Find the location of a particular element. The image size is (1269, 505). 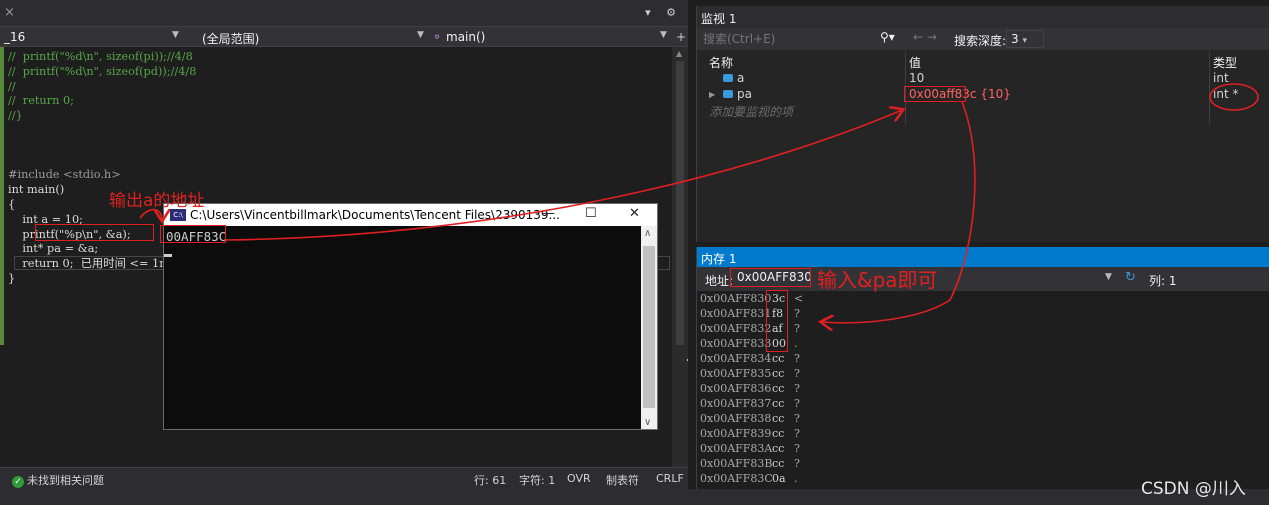

watch-row-pa: ▶ pa 0x00aff83c {10} int * is located at coordinates (983, 94).